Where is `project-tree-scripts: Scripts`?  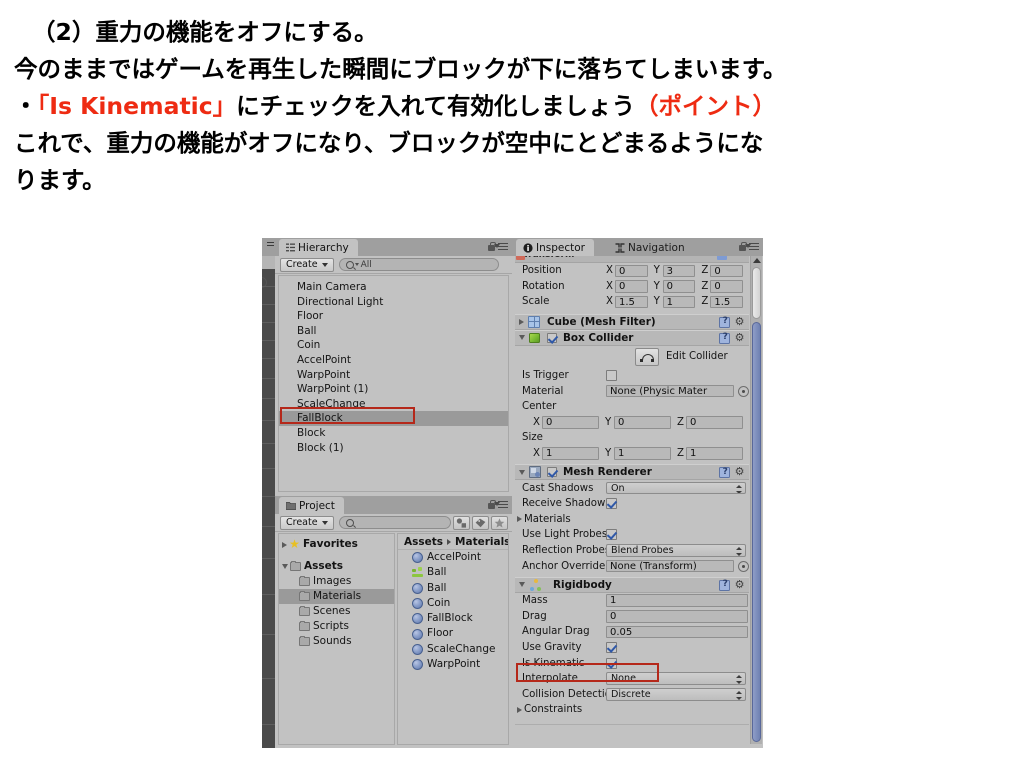 project-tree-scripts: Scripts is located at coordinates (336, 626).